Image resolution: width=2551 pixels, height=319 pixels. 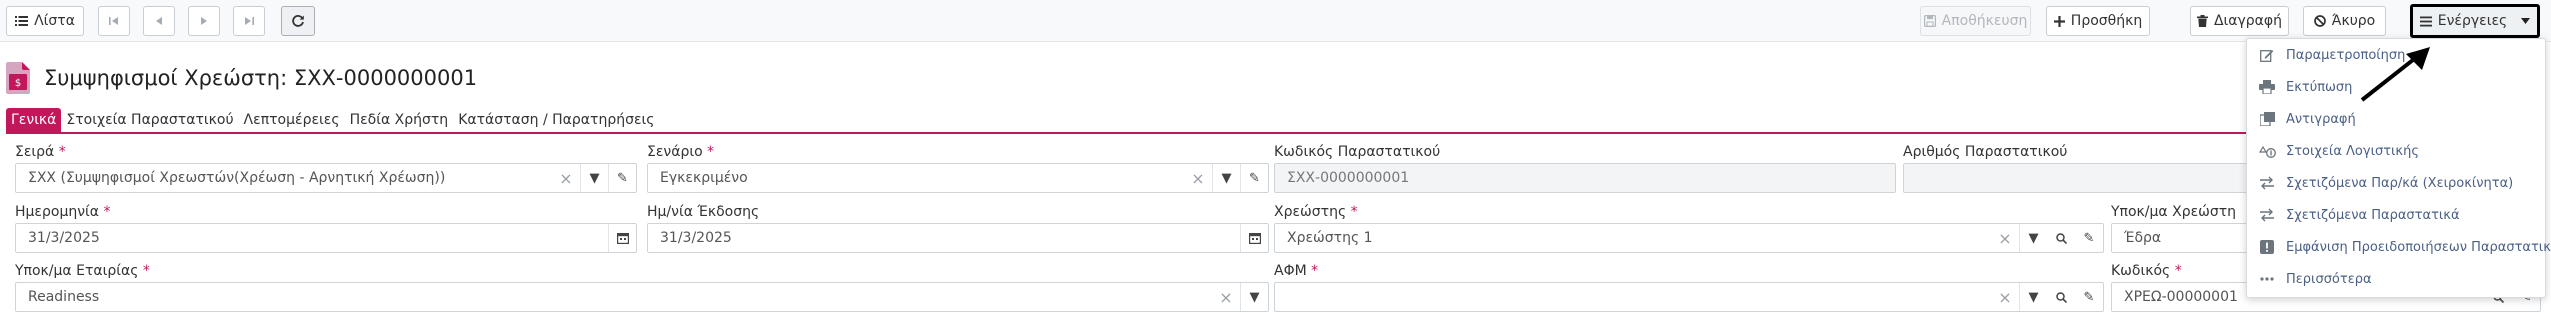 What do you see at coordinates (1689, 238) in the screenshot?
I see `debtor-select: Χρεώστης 1 × ▼ ✎` at bounding box center [1689, 238].